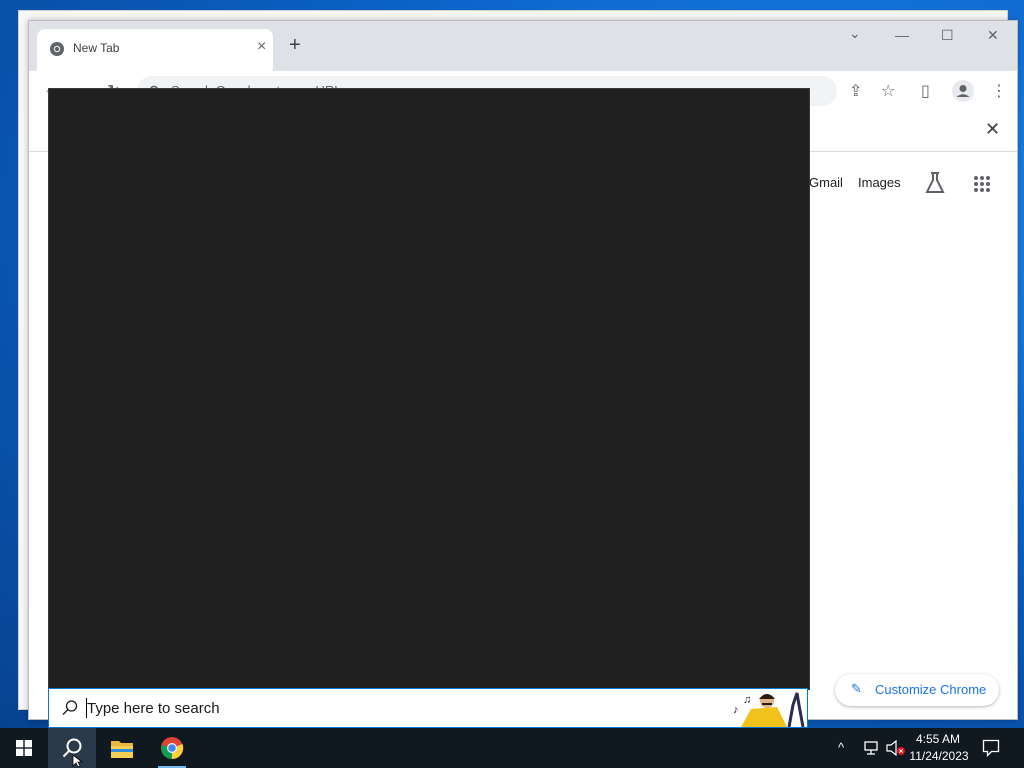 The width and height of the screenshot is (1024, 768). Describe the element at coordinates (261, 47) in the screenshot. I see `tab-close-icon: ×` at that location.